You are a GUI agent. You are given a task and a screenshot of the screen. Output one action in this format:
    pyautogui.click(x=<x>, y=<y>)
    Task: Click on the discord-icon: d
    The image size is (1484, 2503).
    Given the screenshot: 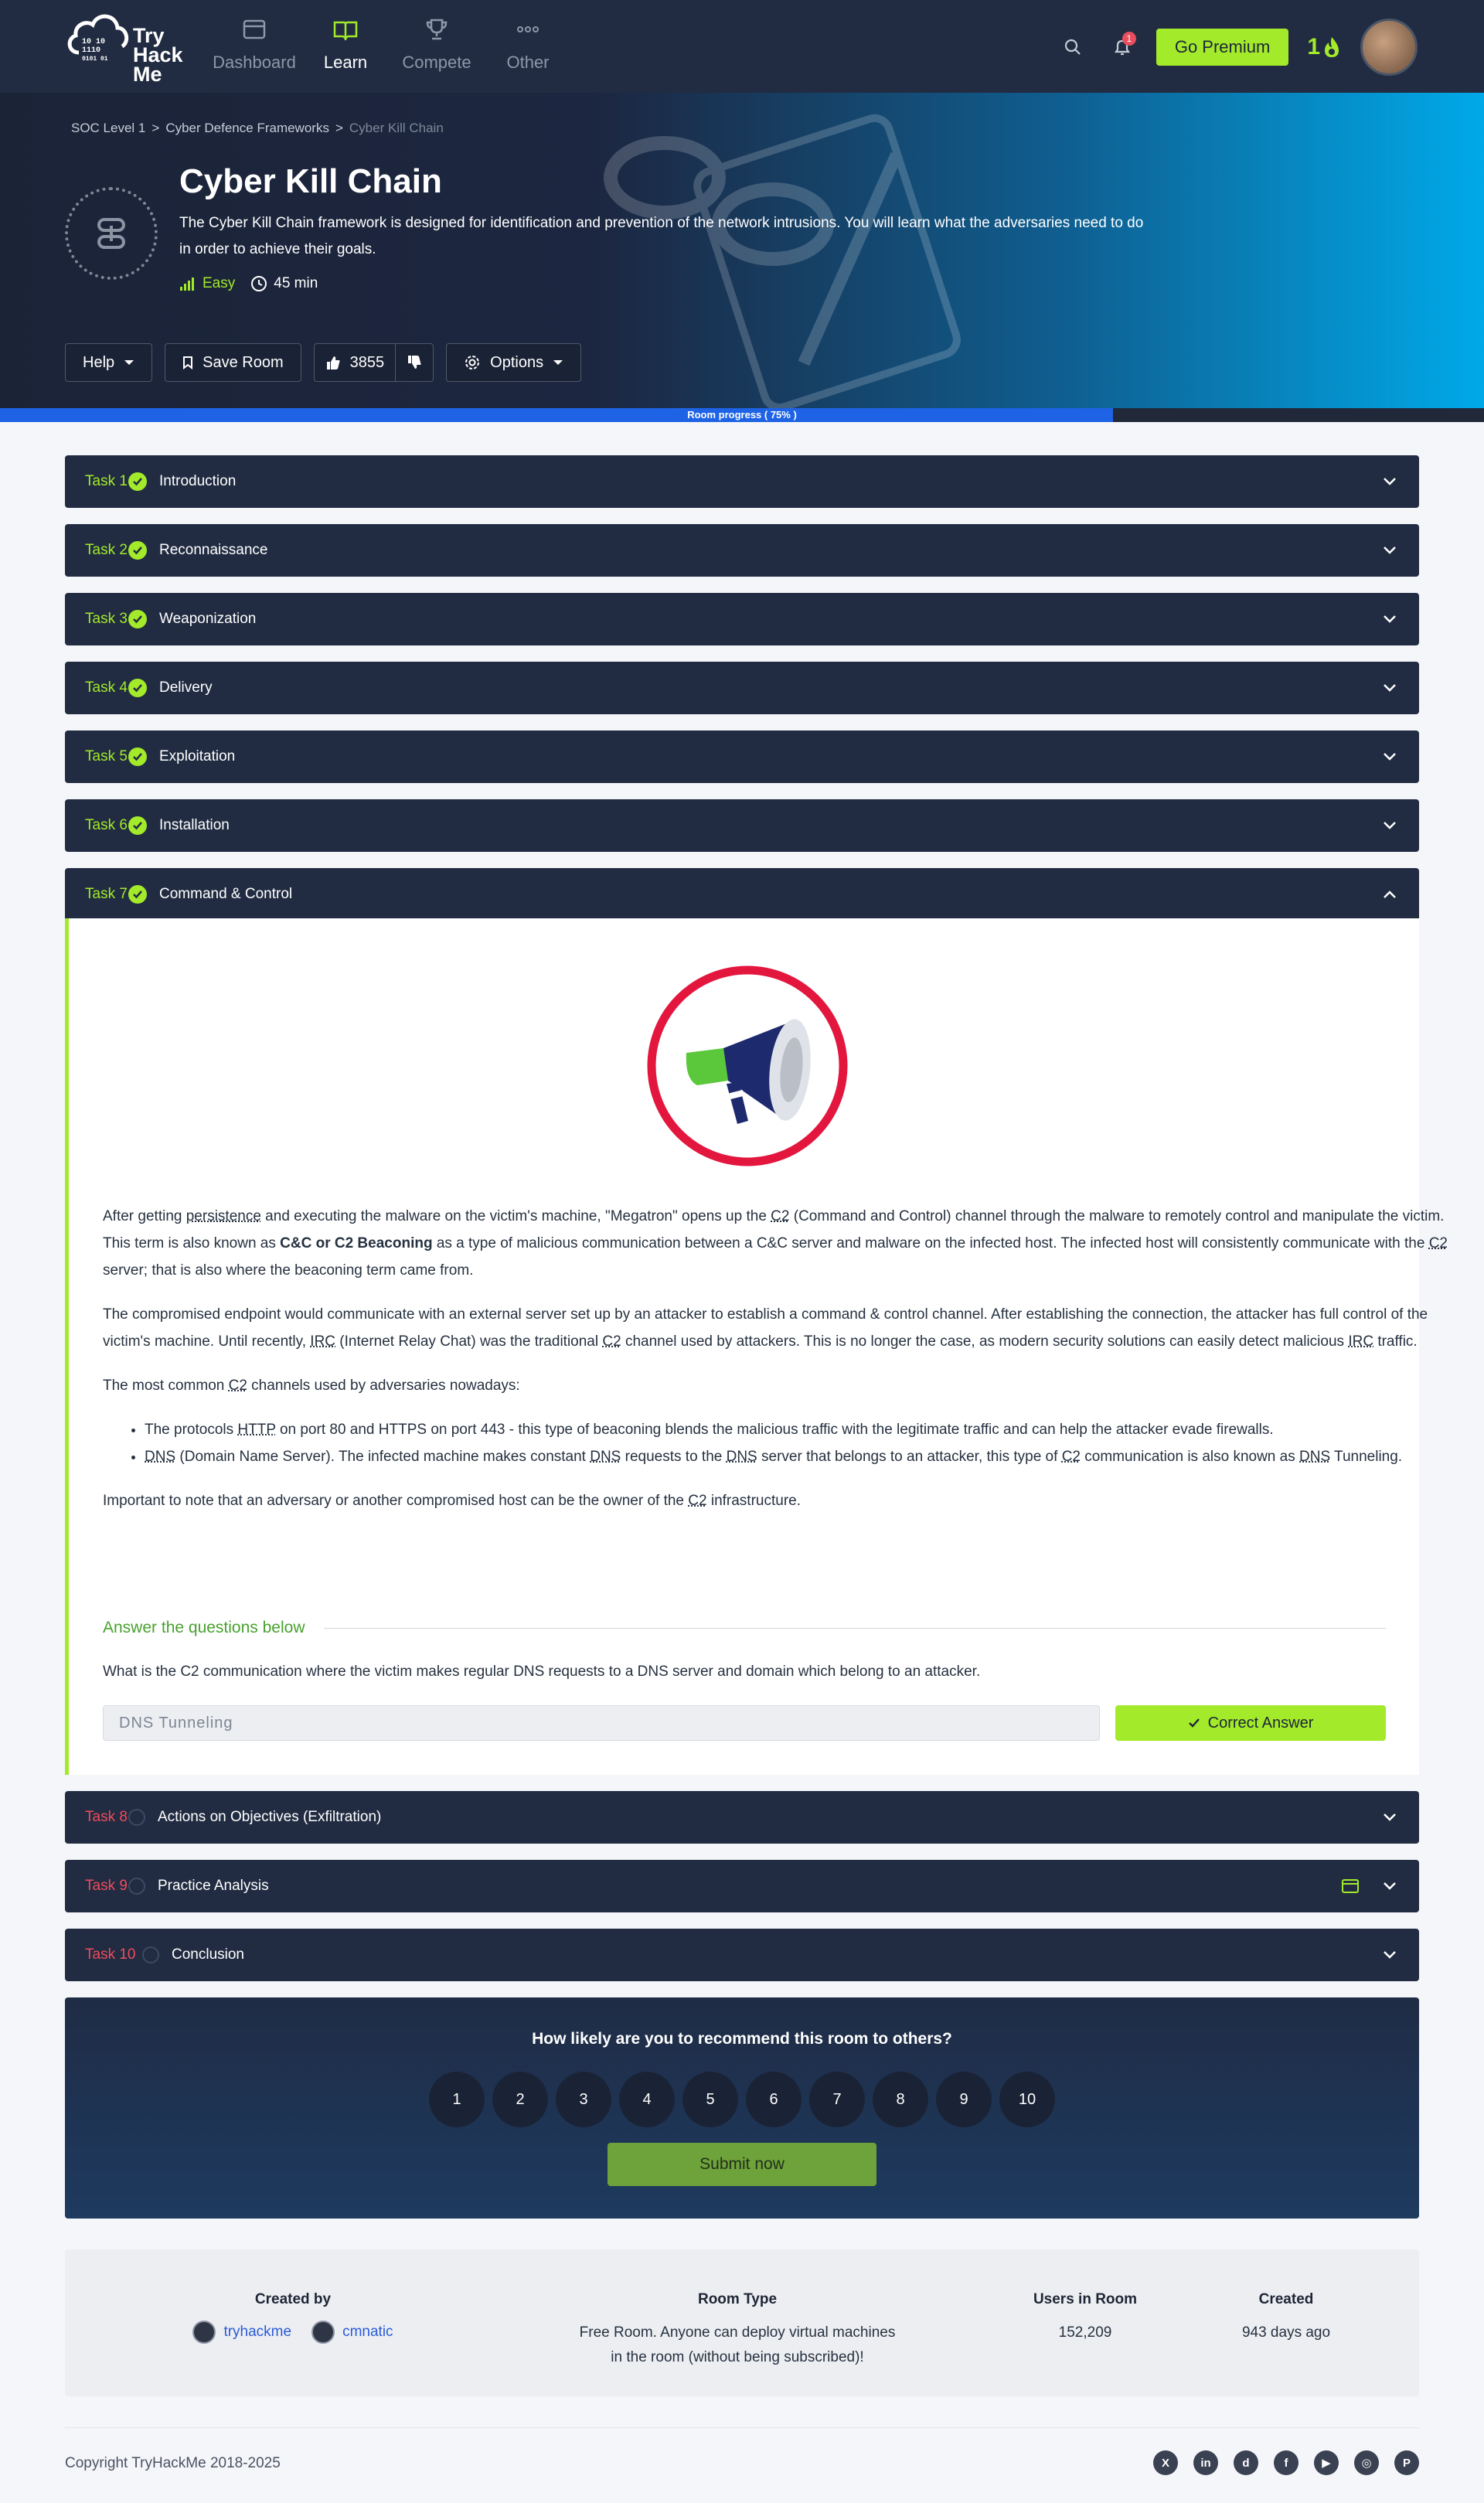 What is the action you would take?
    pyautogui.click(x=1246, y=2462)
    